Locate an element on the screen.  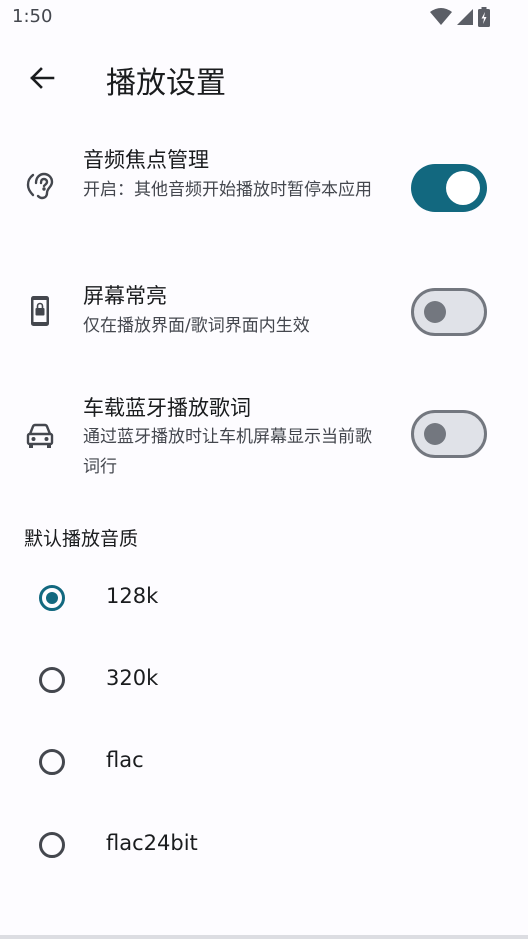
cell-signal-icon is located at coordinates (465, 17).